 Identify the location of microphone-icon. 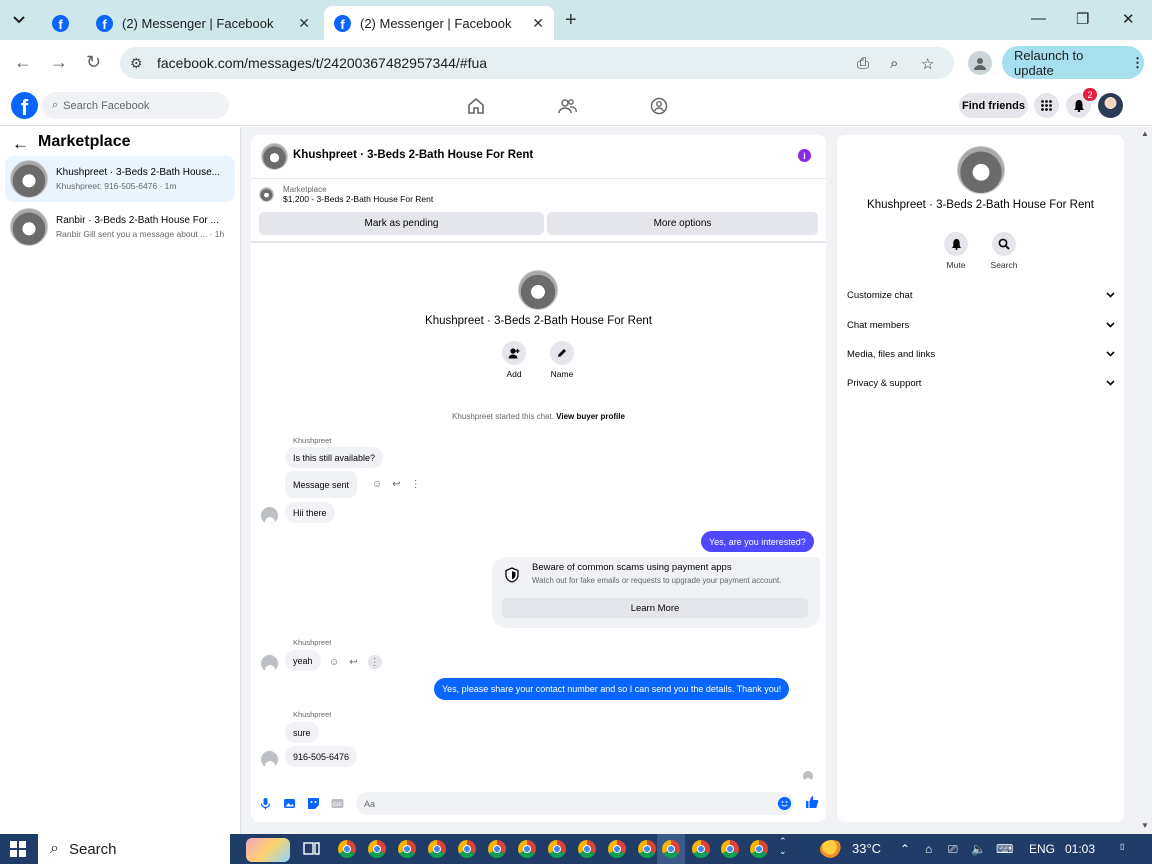
(265, 803).